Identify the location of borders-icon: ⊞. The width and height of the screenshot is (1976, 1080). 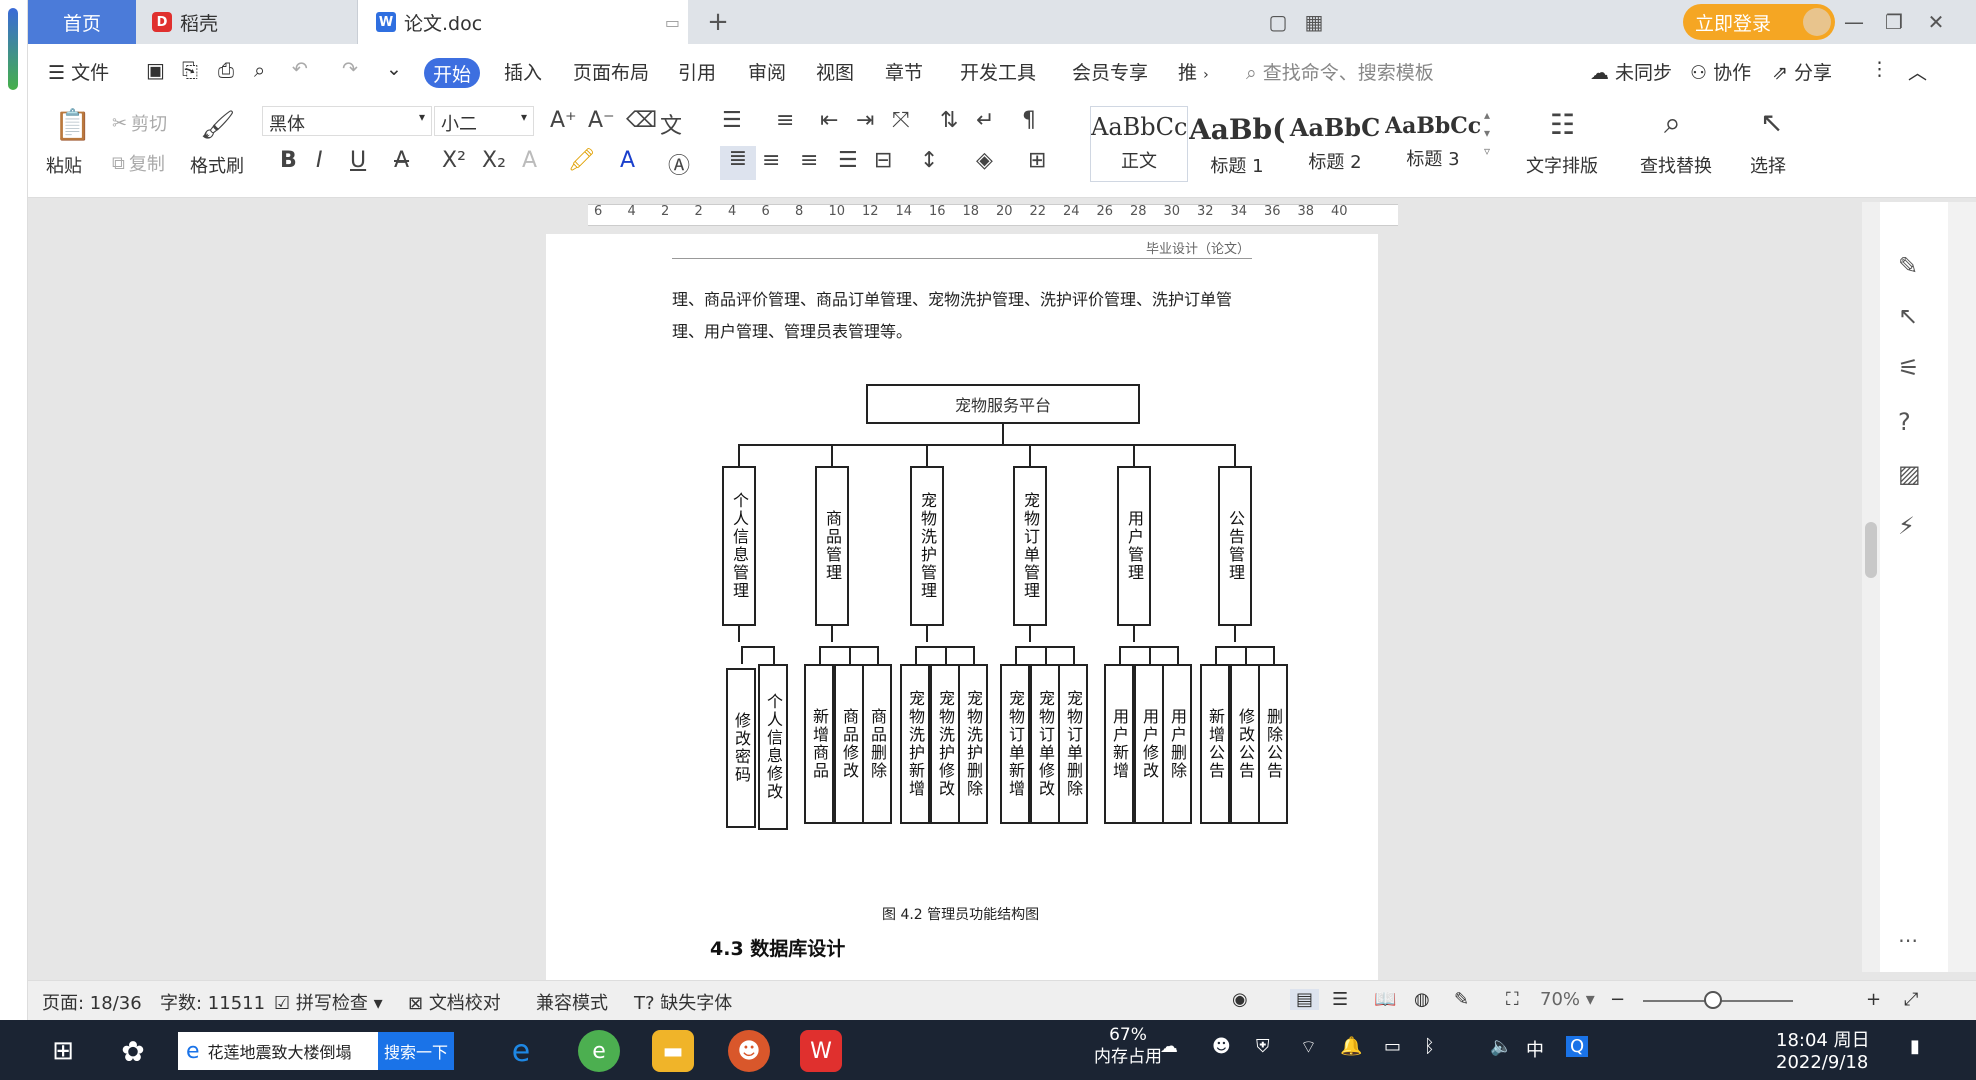
(1037, 160).